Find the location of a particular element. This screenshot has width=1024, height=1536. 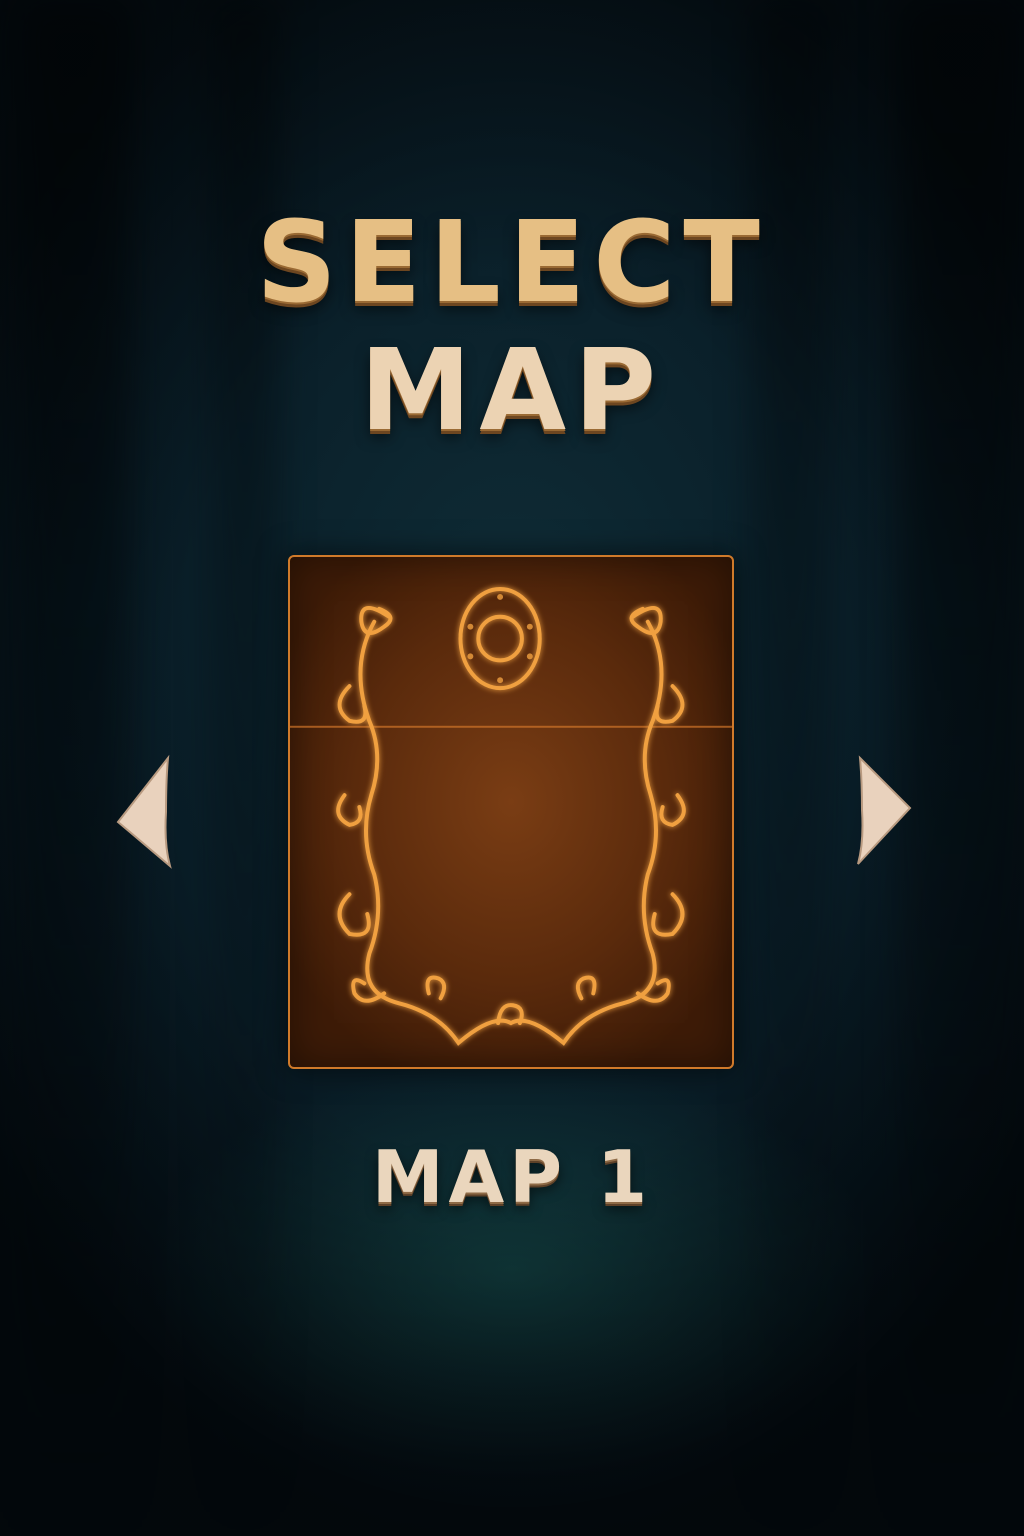

triangle-right-icon is located at coordinates (884, 810).